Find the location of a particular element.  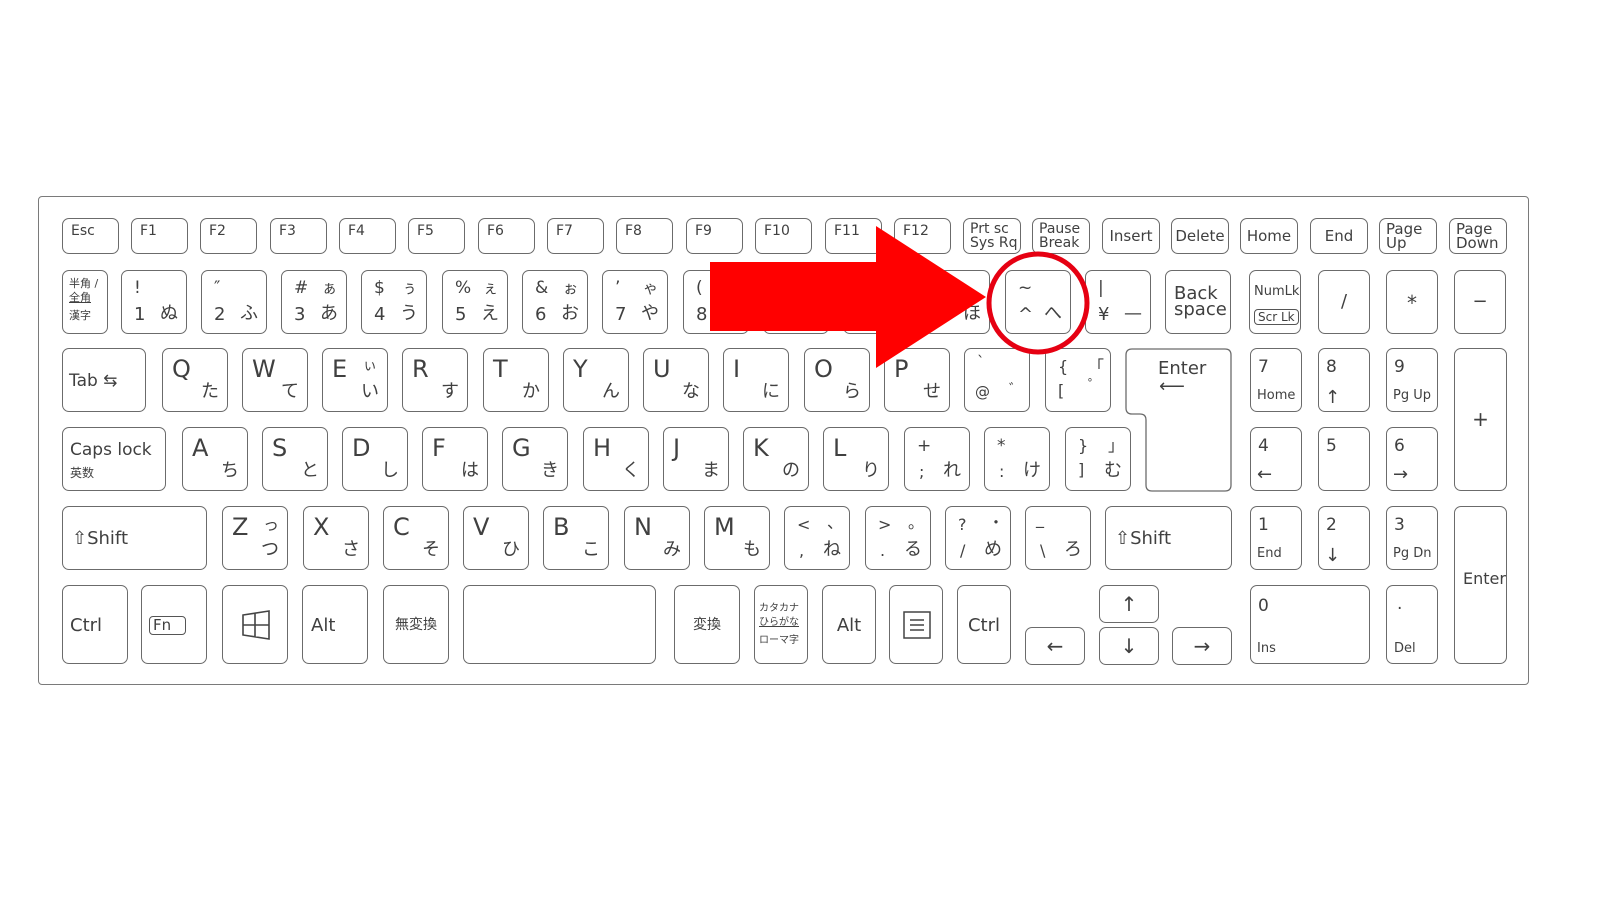

key-f11: F11 is located at coordinates (853, 236).